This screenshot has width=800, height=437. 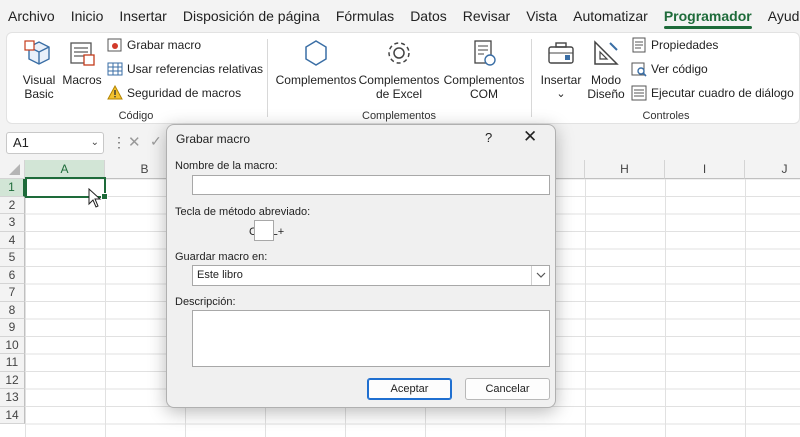 What do you see at coordinates (541, 16) in the screenshot?
I see `menu-vista: Vista` at bounding box center [541, 16].